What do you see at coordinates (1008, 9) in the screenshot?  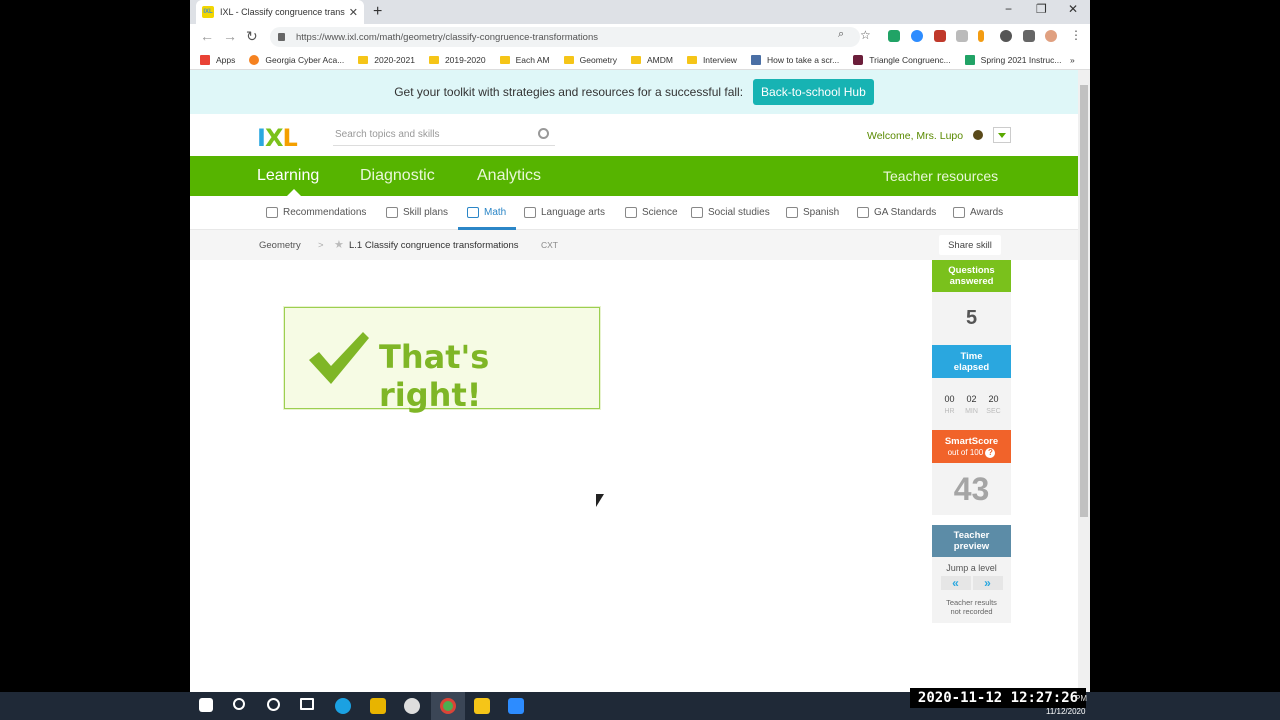 I see `minimize-icon: −` at bounding box center [1008, 9].